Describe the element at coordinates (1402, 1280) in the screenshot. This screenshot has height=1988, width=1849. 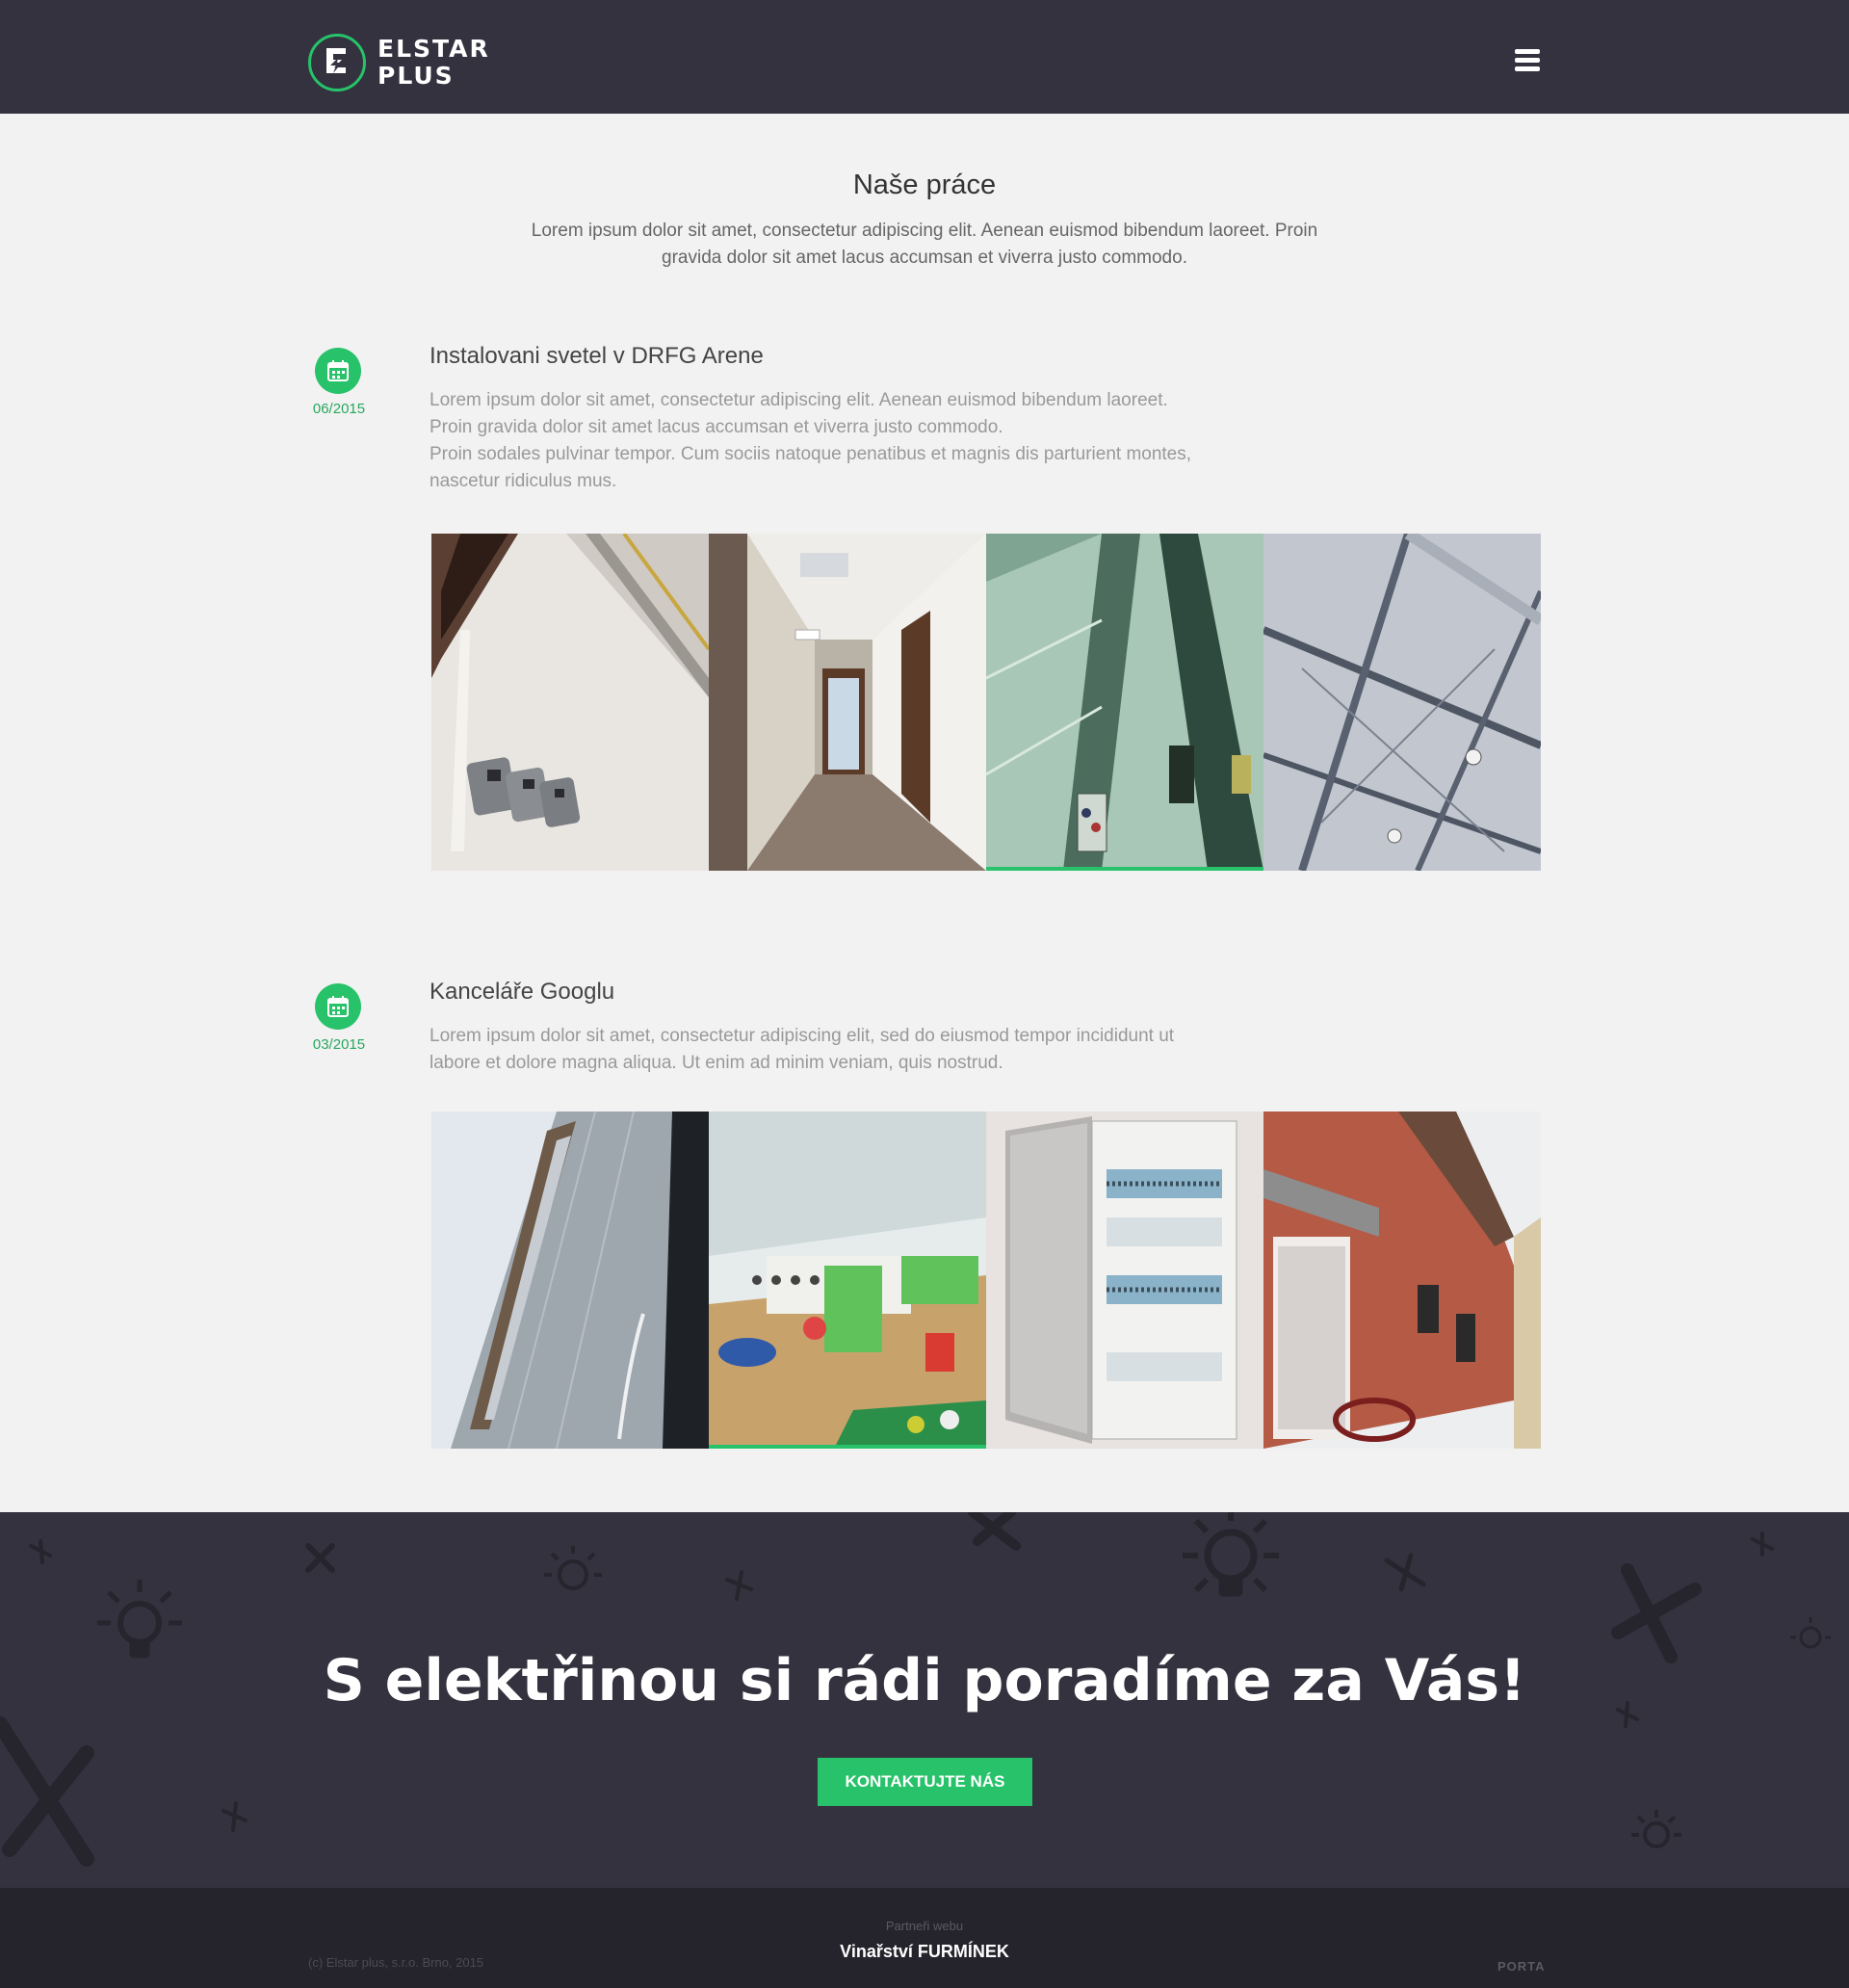
I see `brick-house-photo` at that location.